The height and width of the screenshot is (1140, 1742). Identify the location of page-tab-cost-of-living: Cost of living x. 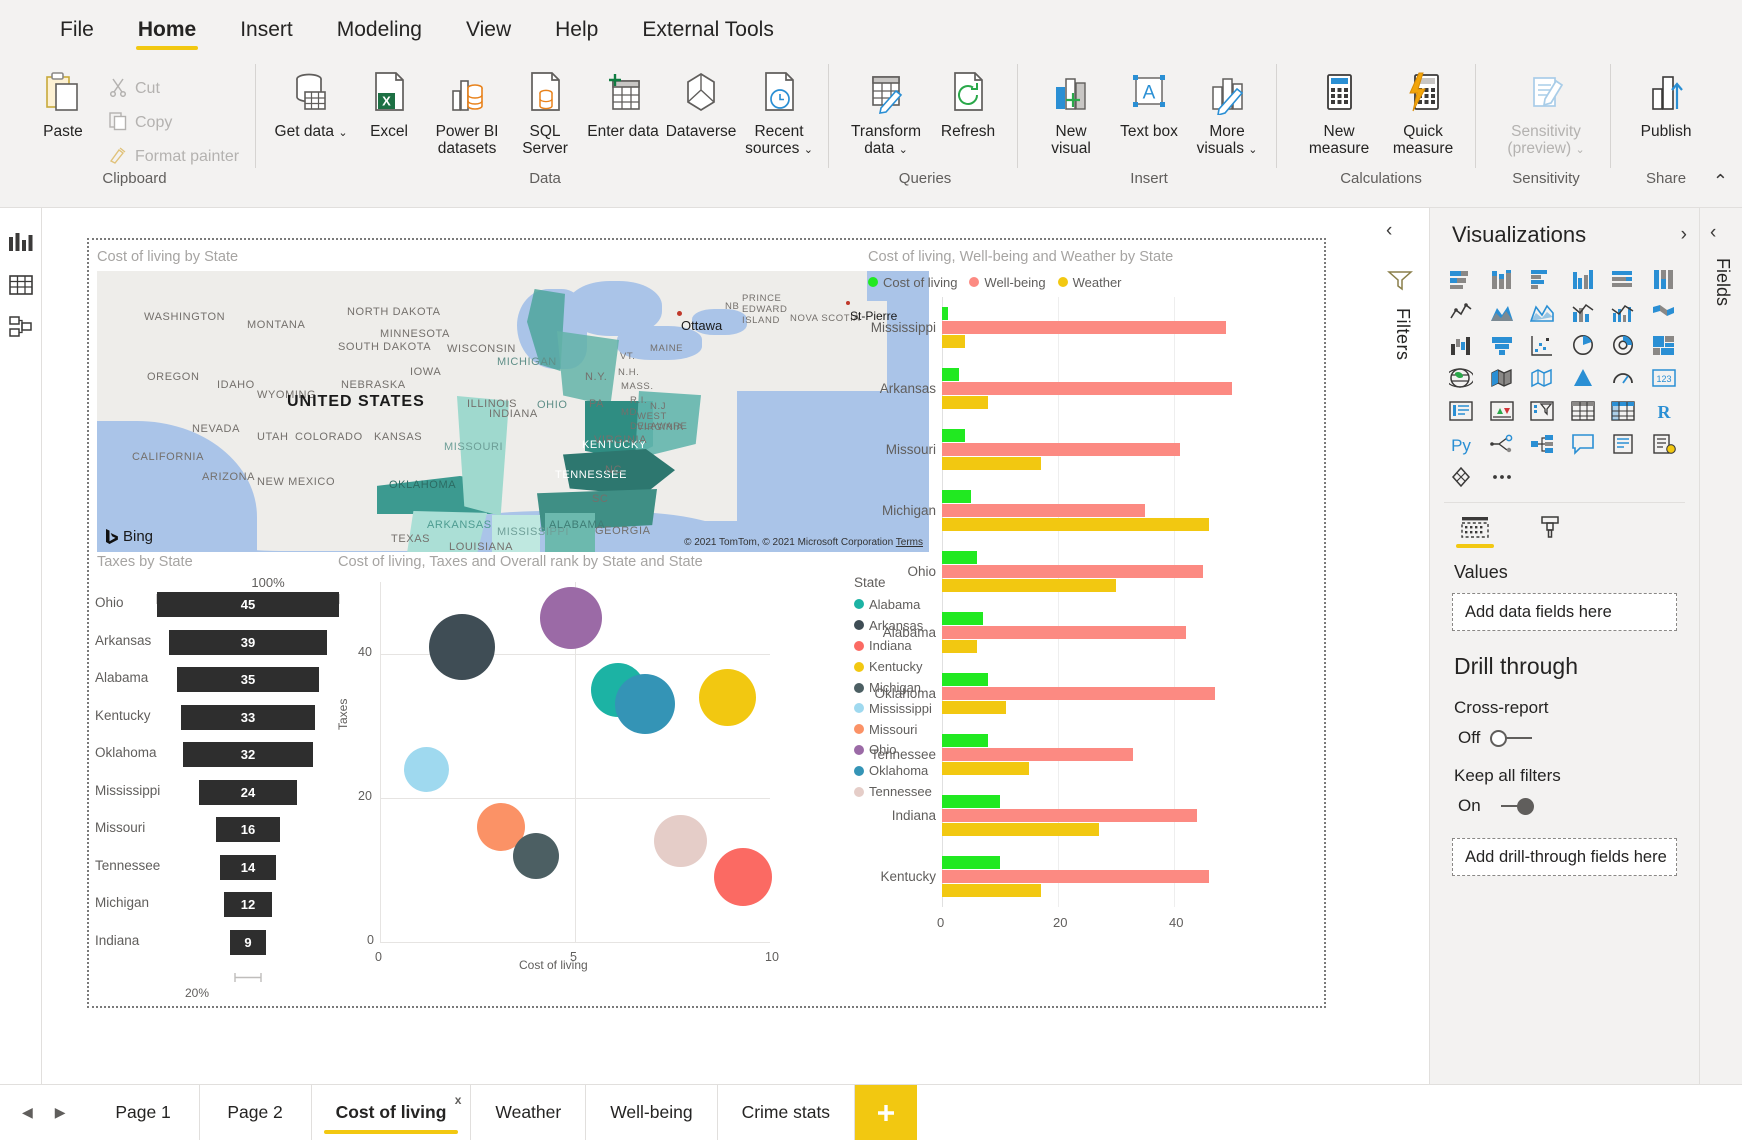
(391, 1112).